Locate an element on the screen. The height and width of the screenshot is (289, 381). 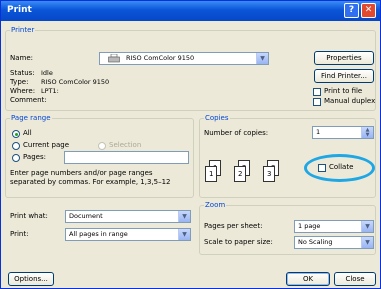
manual-duplex-checkbox is located at coordinates (317, 102).